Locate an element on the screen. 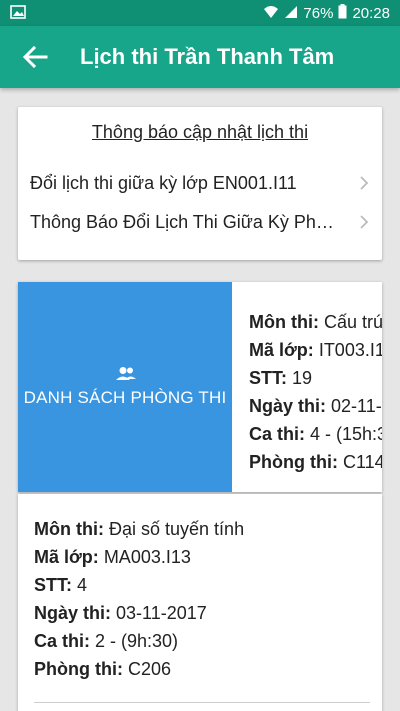  shift-value: 4 - (15h:3 is located at coordinates (346, 434).